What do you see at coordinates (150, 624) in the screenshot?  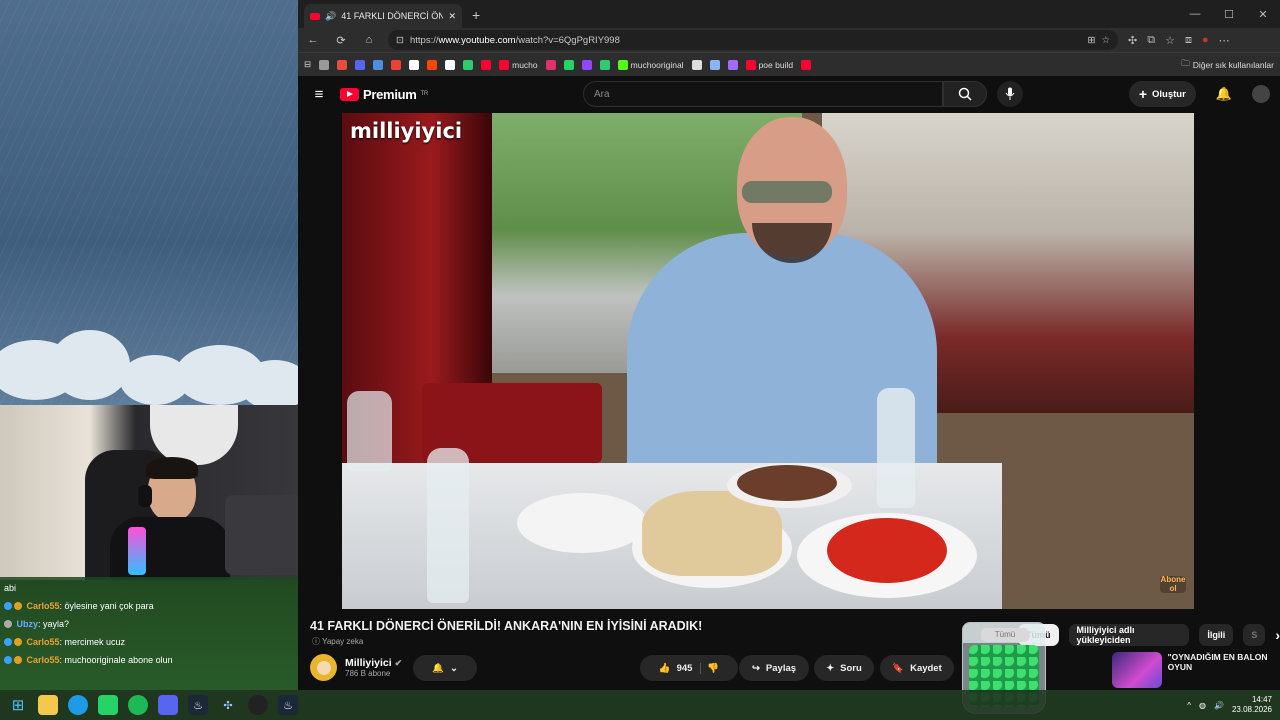 I see `chat-message: Ubzy: yayla?` at bounding box center [150, 624].